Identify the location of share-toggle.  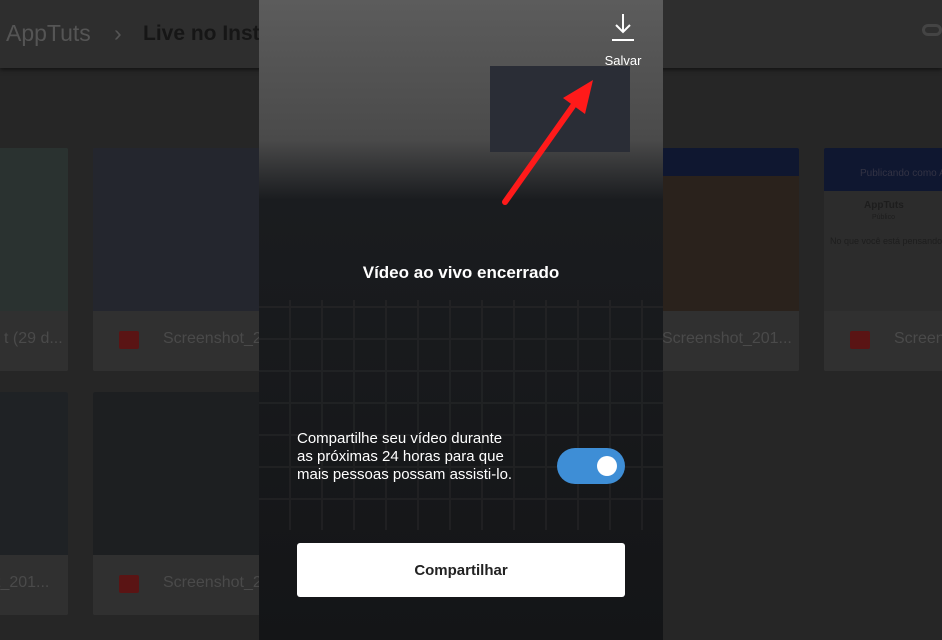
(591, 466).